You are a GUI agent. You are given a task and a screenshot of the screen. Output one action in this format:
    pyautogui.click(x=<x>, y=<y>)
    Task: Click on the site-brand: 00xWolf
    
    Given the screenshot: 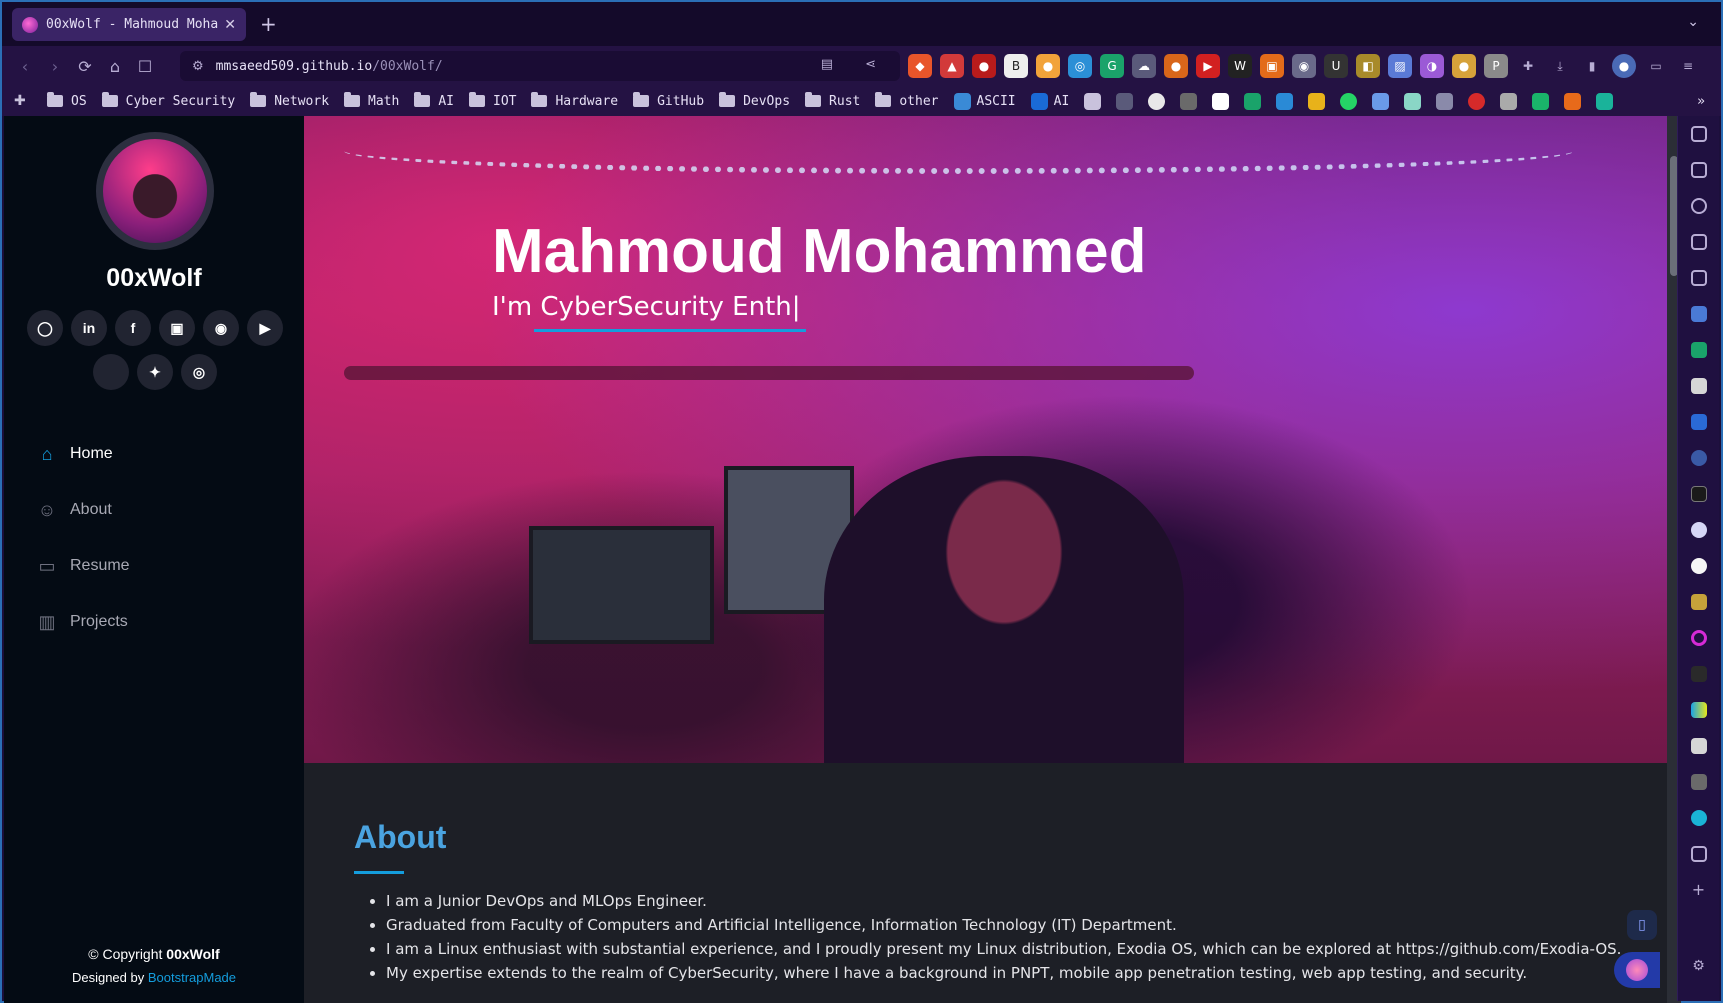 What is the action you would take?
    pyautogui.click(x=154, y=278)
    